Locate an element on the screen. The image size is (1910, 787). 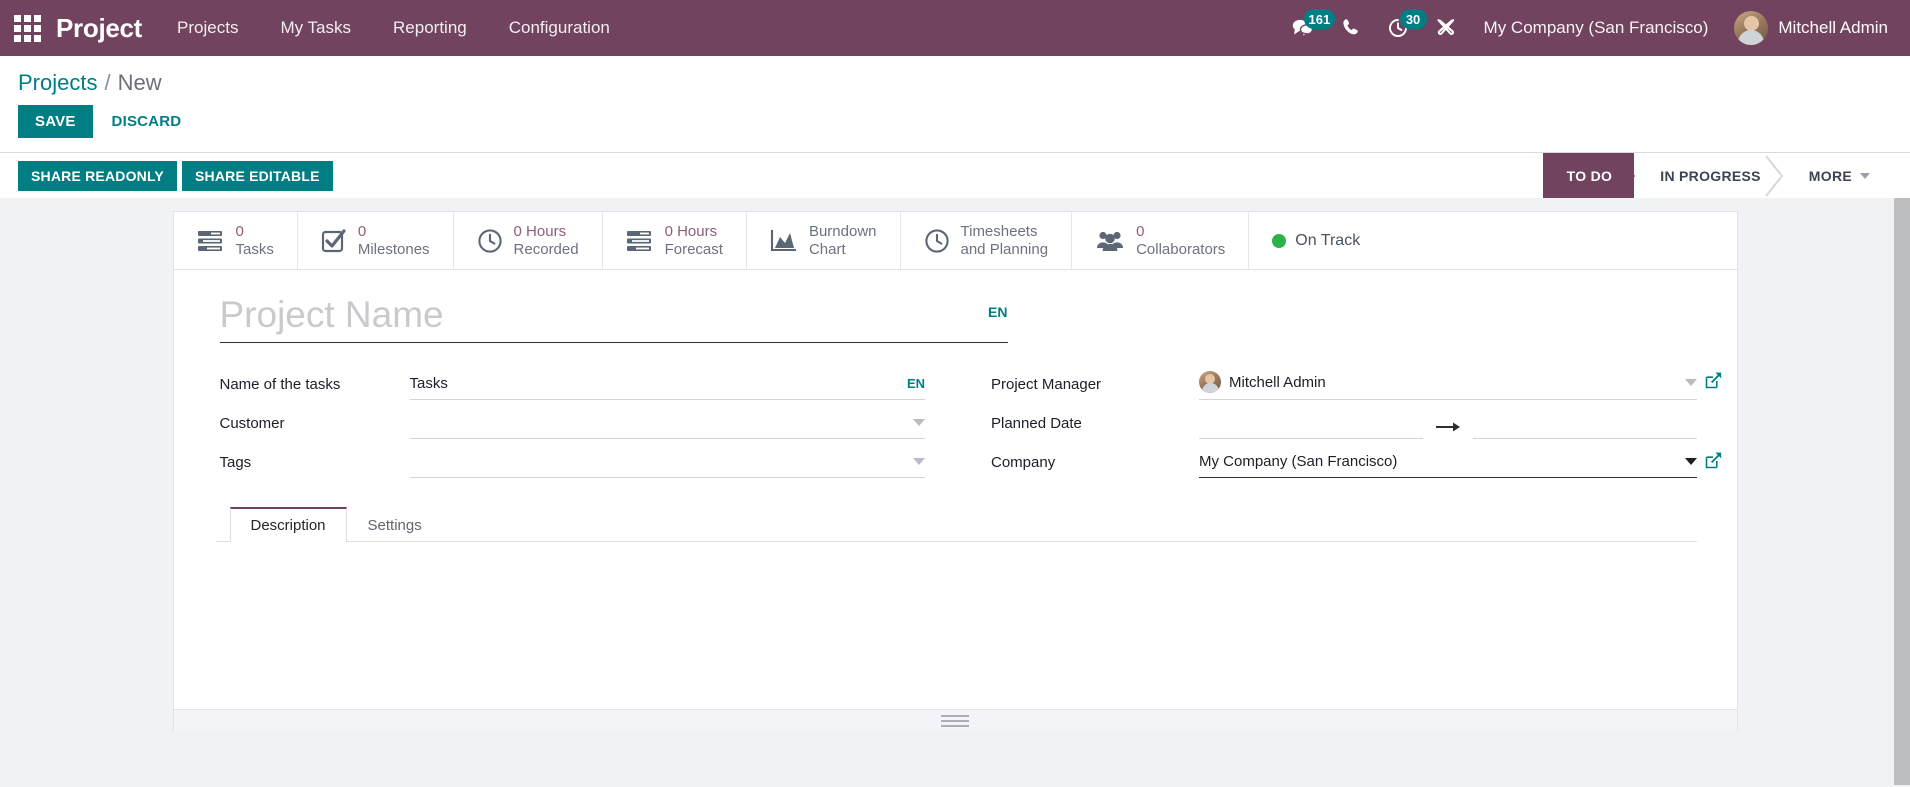
user-name: Mitchell Admin is located at coordinates (1833, 27).